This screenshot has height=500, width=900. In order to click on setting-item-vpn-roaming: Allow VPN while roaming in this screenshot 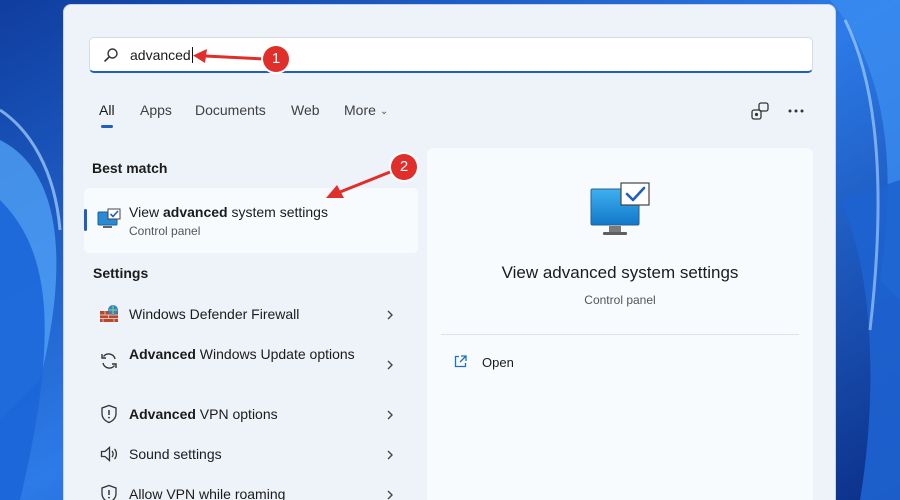, I will do `click(251, 489)`.